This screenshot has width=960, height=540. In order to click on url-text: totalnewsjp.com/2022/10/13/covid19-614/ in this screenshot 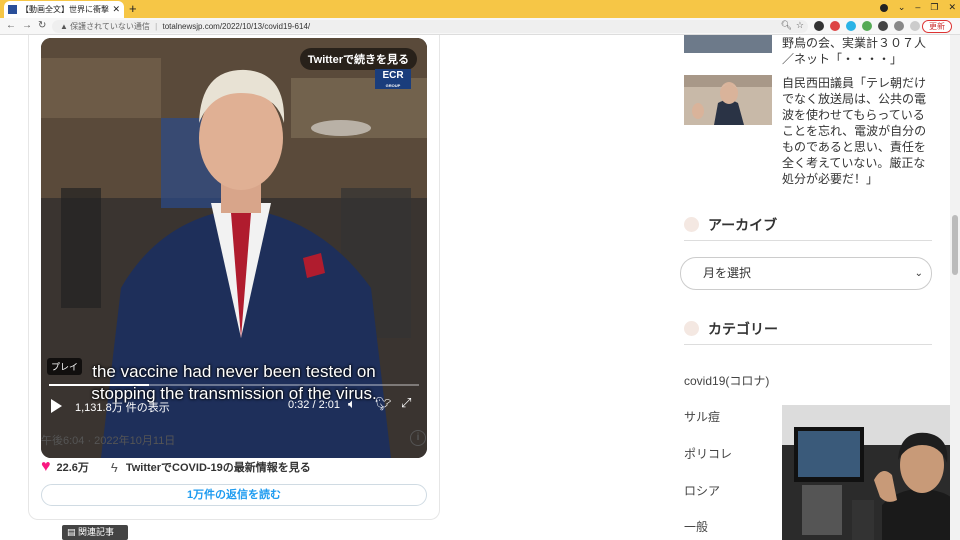, I will do `click(236, 26)`.